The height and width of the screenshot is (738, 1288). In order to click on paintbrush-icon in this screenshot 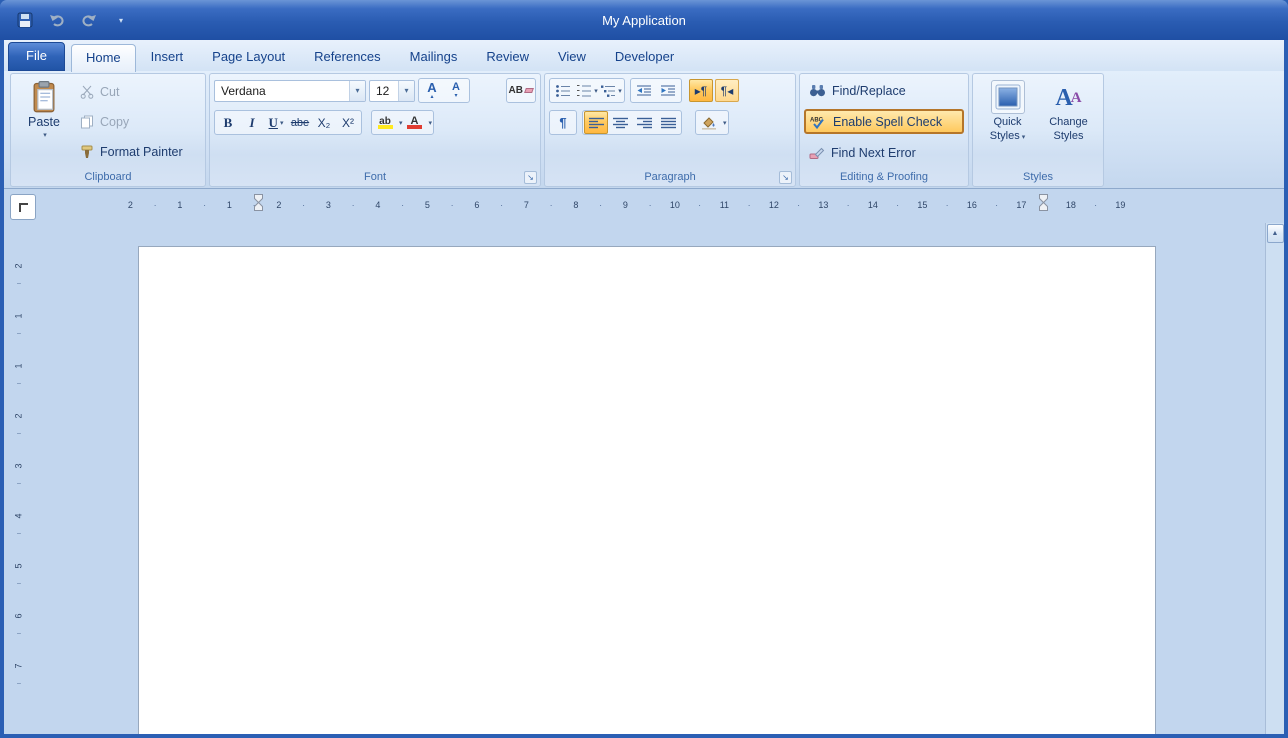, I will do `click(87, 152)`.